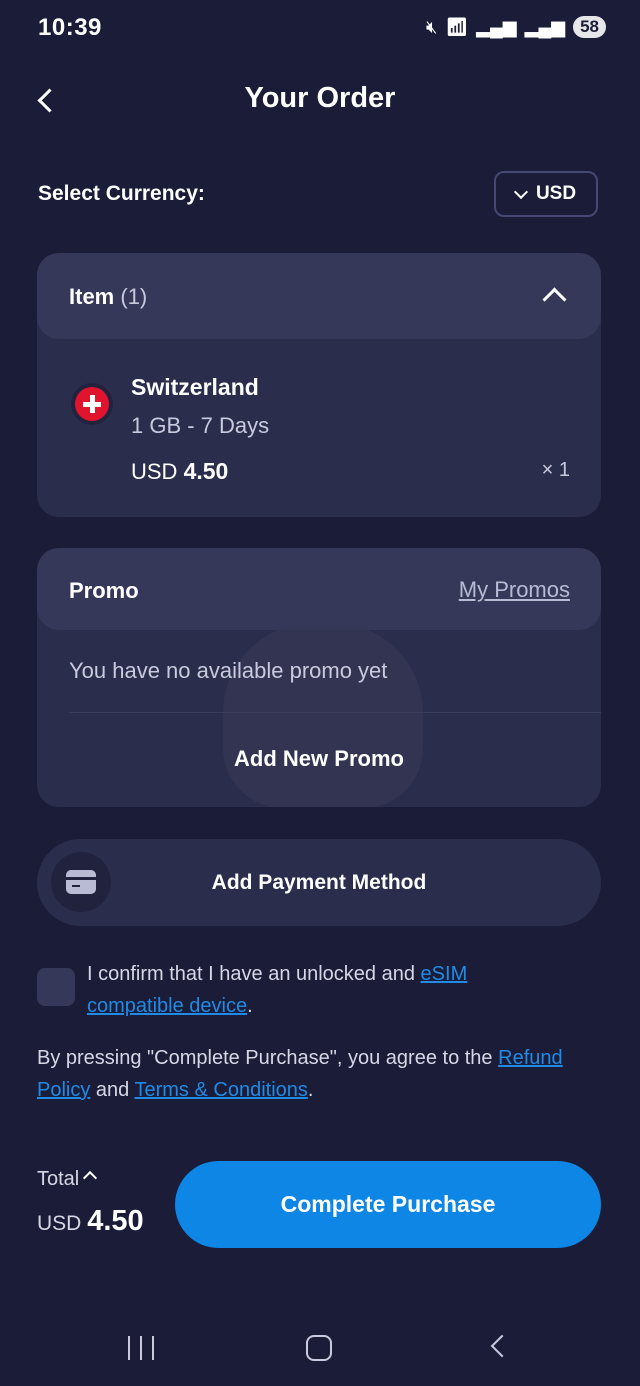  Describe the element at coordinates (514, 590) in the screenshot. I see `my-promos-link: My Promos` at that location.